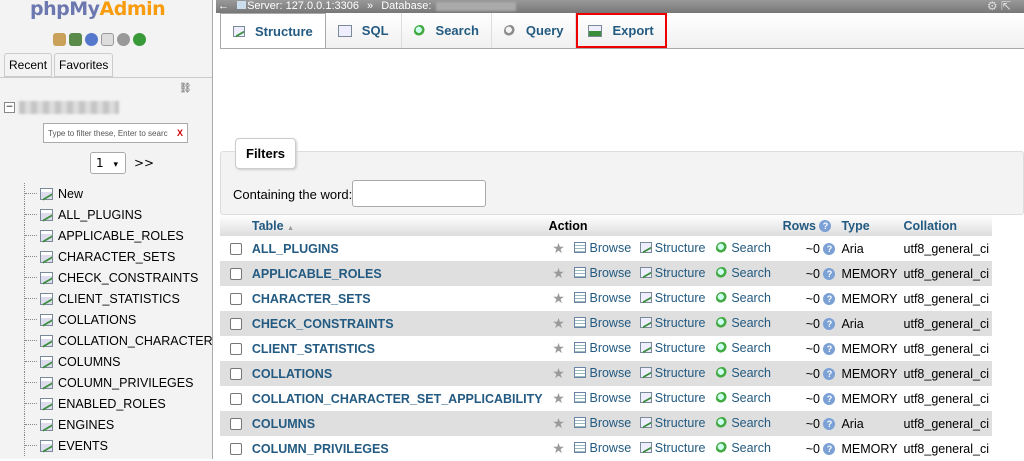 The height and width of the screenshot is (461, 1024). Describe the element at coordinates (223, 6) in the screenshot. I see `back-arrow-icon: ←` at that location.